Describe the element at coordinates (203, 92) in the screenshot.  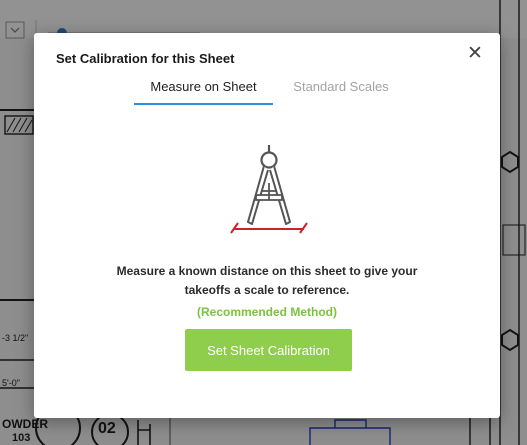
I see `tab-measure-on-sheet: Measure on Sheet` at that location.